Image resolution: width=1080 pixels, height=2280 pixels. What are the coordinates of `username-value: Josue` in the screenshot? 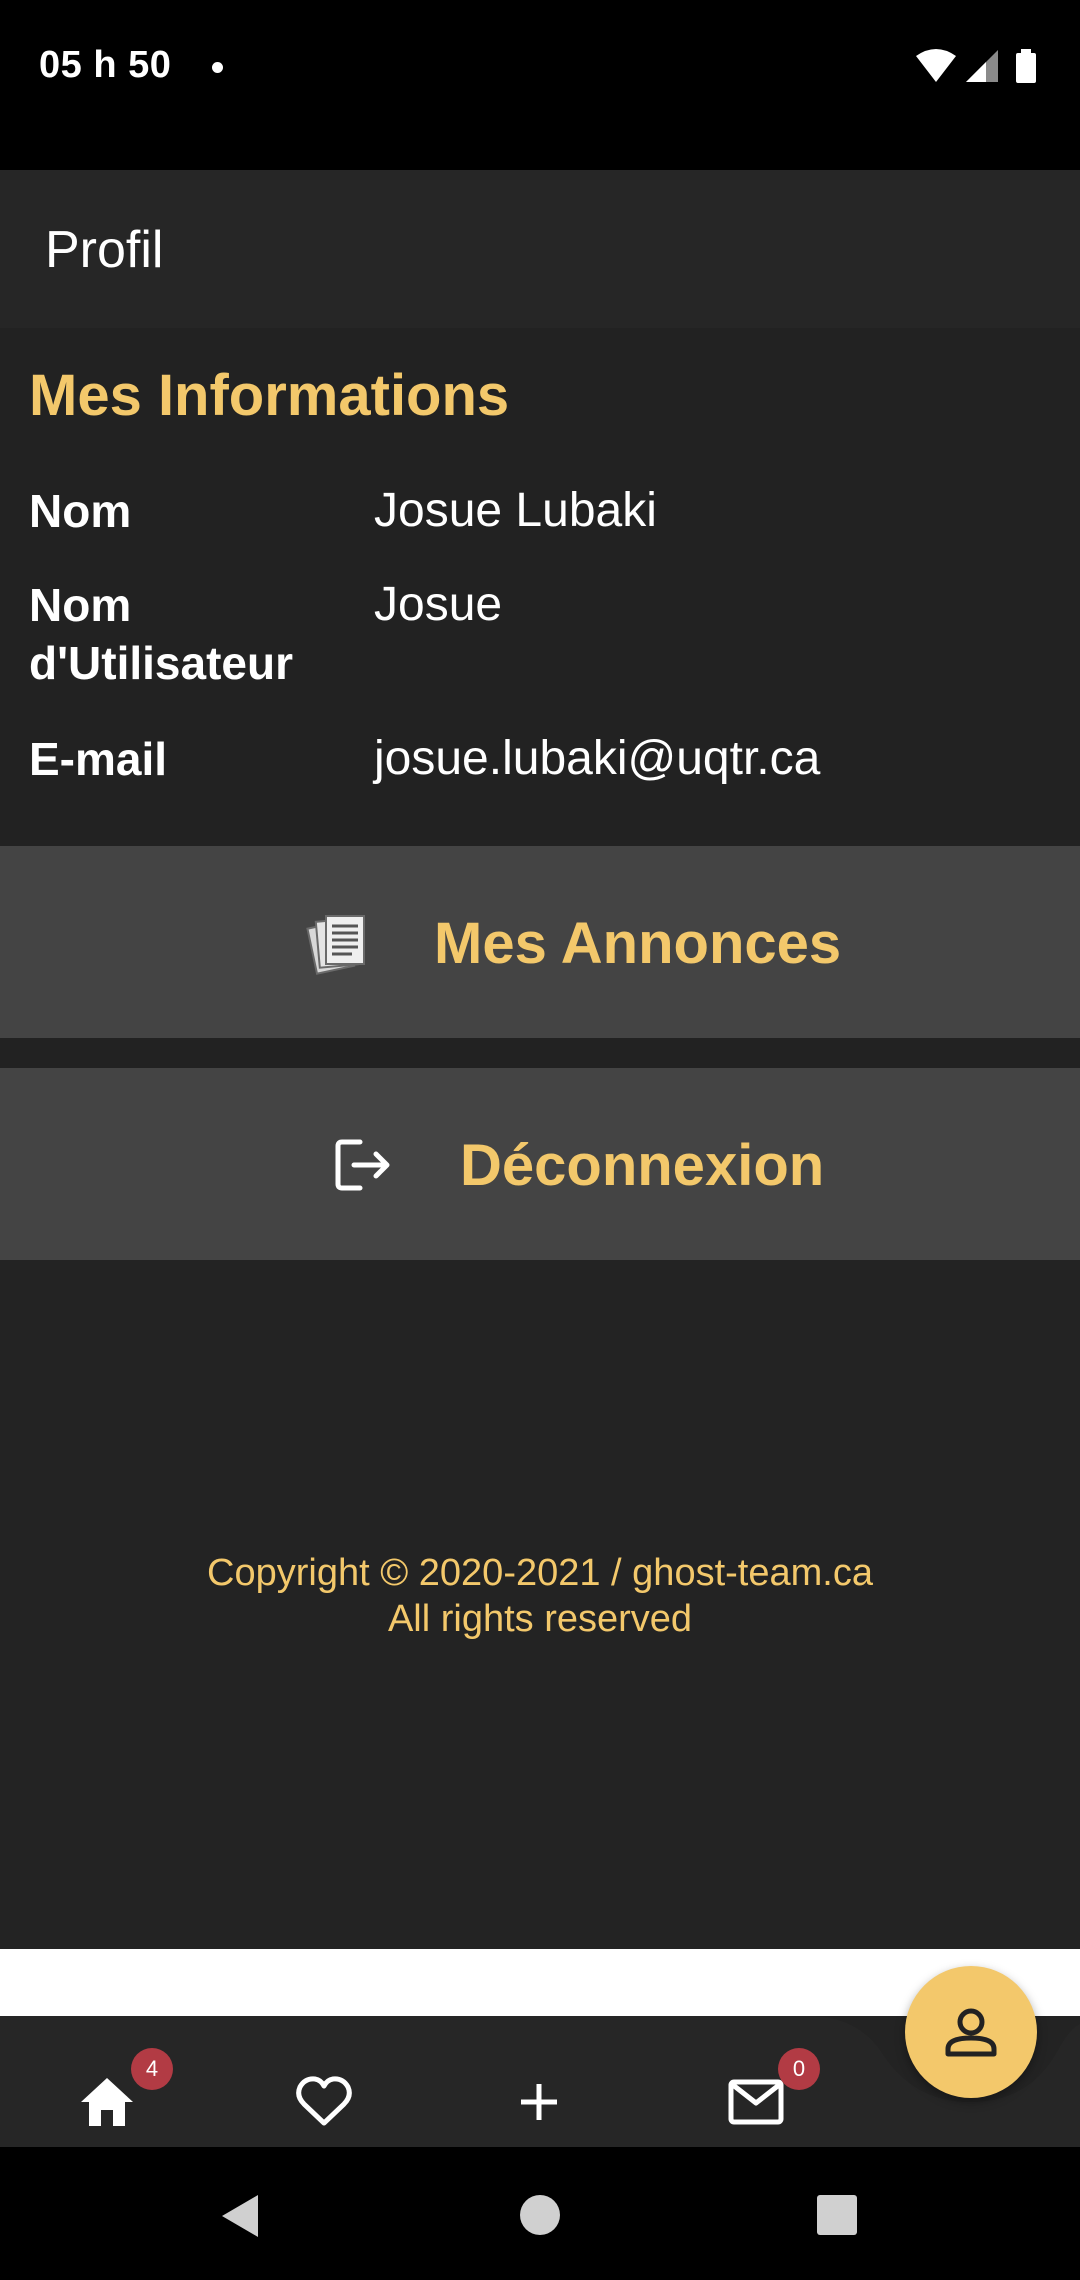 It's located at (438, 604).